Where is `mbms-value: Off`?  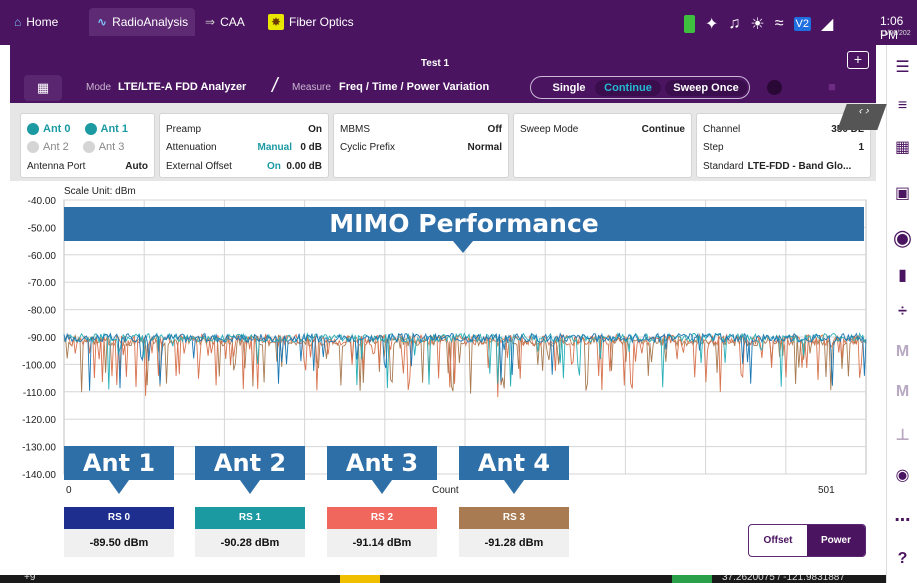
mbms-value: Off is located at coordinates (494, 129).